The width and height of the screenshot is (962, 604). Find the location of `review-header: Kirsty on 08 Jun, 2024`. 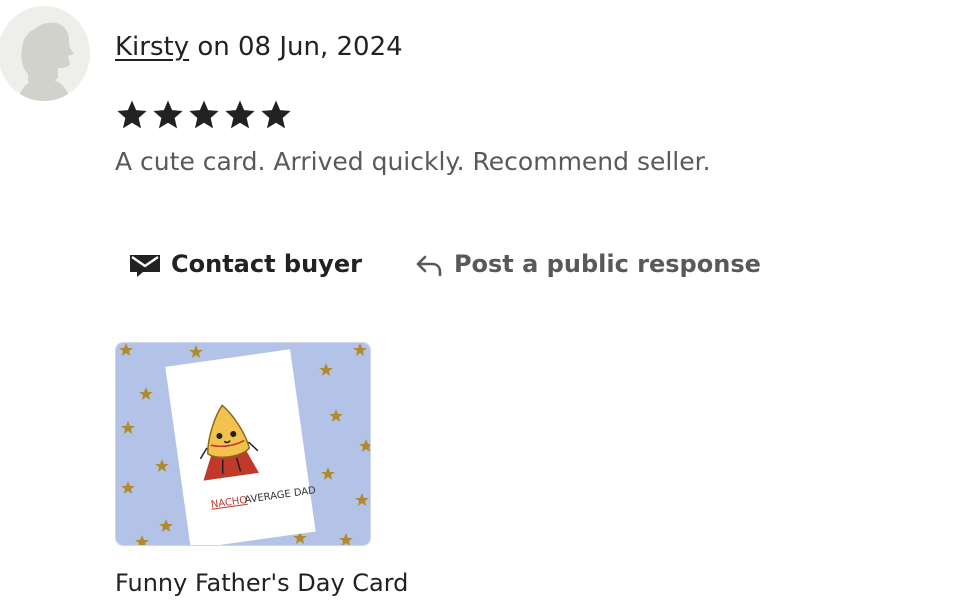

review-header: Kirsty on 08 Jun, 2024 is located at coordinates (259, 47).